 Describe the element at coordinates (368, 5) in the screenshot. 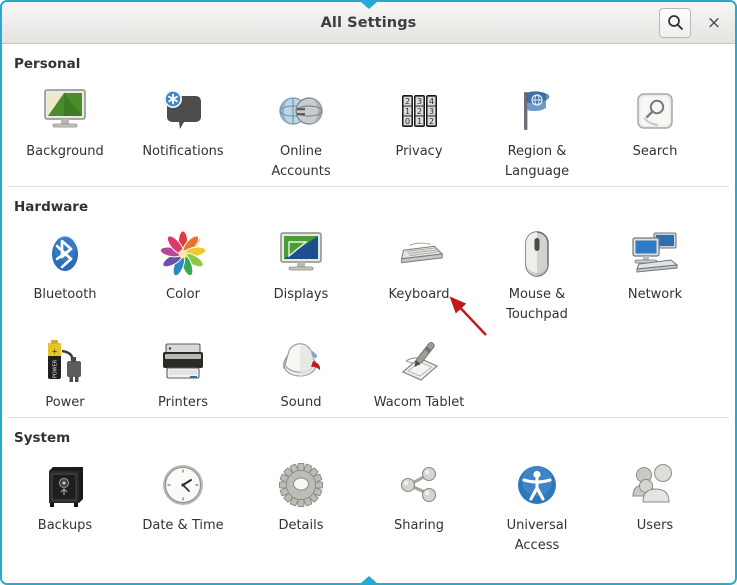

I see `window-top-notch` at that location.